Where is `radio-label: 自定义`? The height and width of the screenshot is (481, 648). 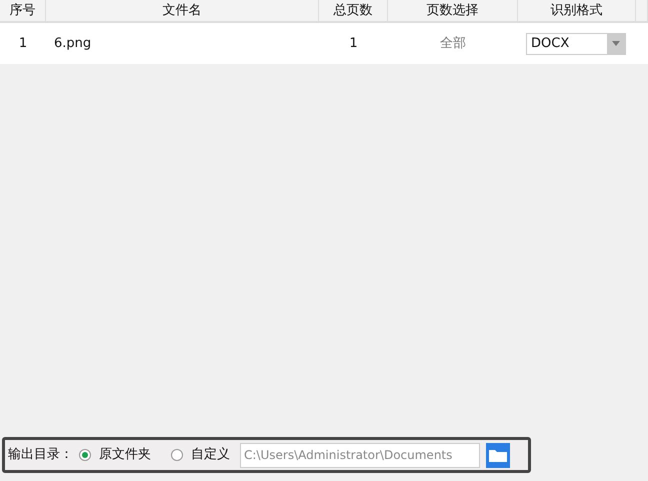
radio-label: 自定义 is located at coordinates (210, 455).